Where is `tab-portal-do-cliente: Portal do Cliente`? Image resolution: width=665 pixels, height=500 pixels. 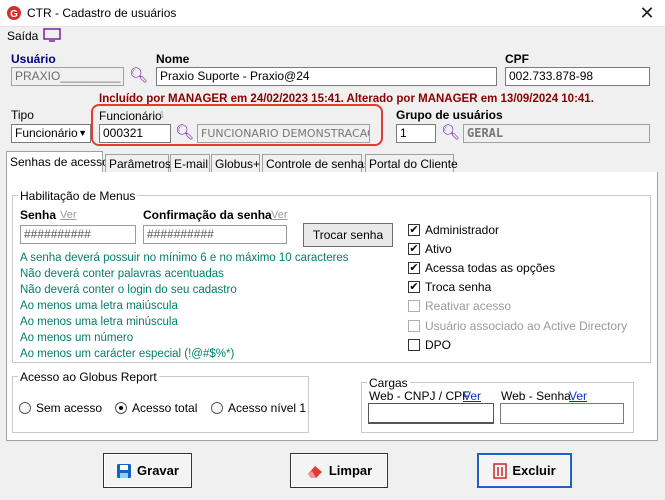
tab-portal-do-cliente: Portal do Cliente is located at coordinates (411, 163).